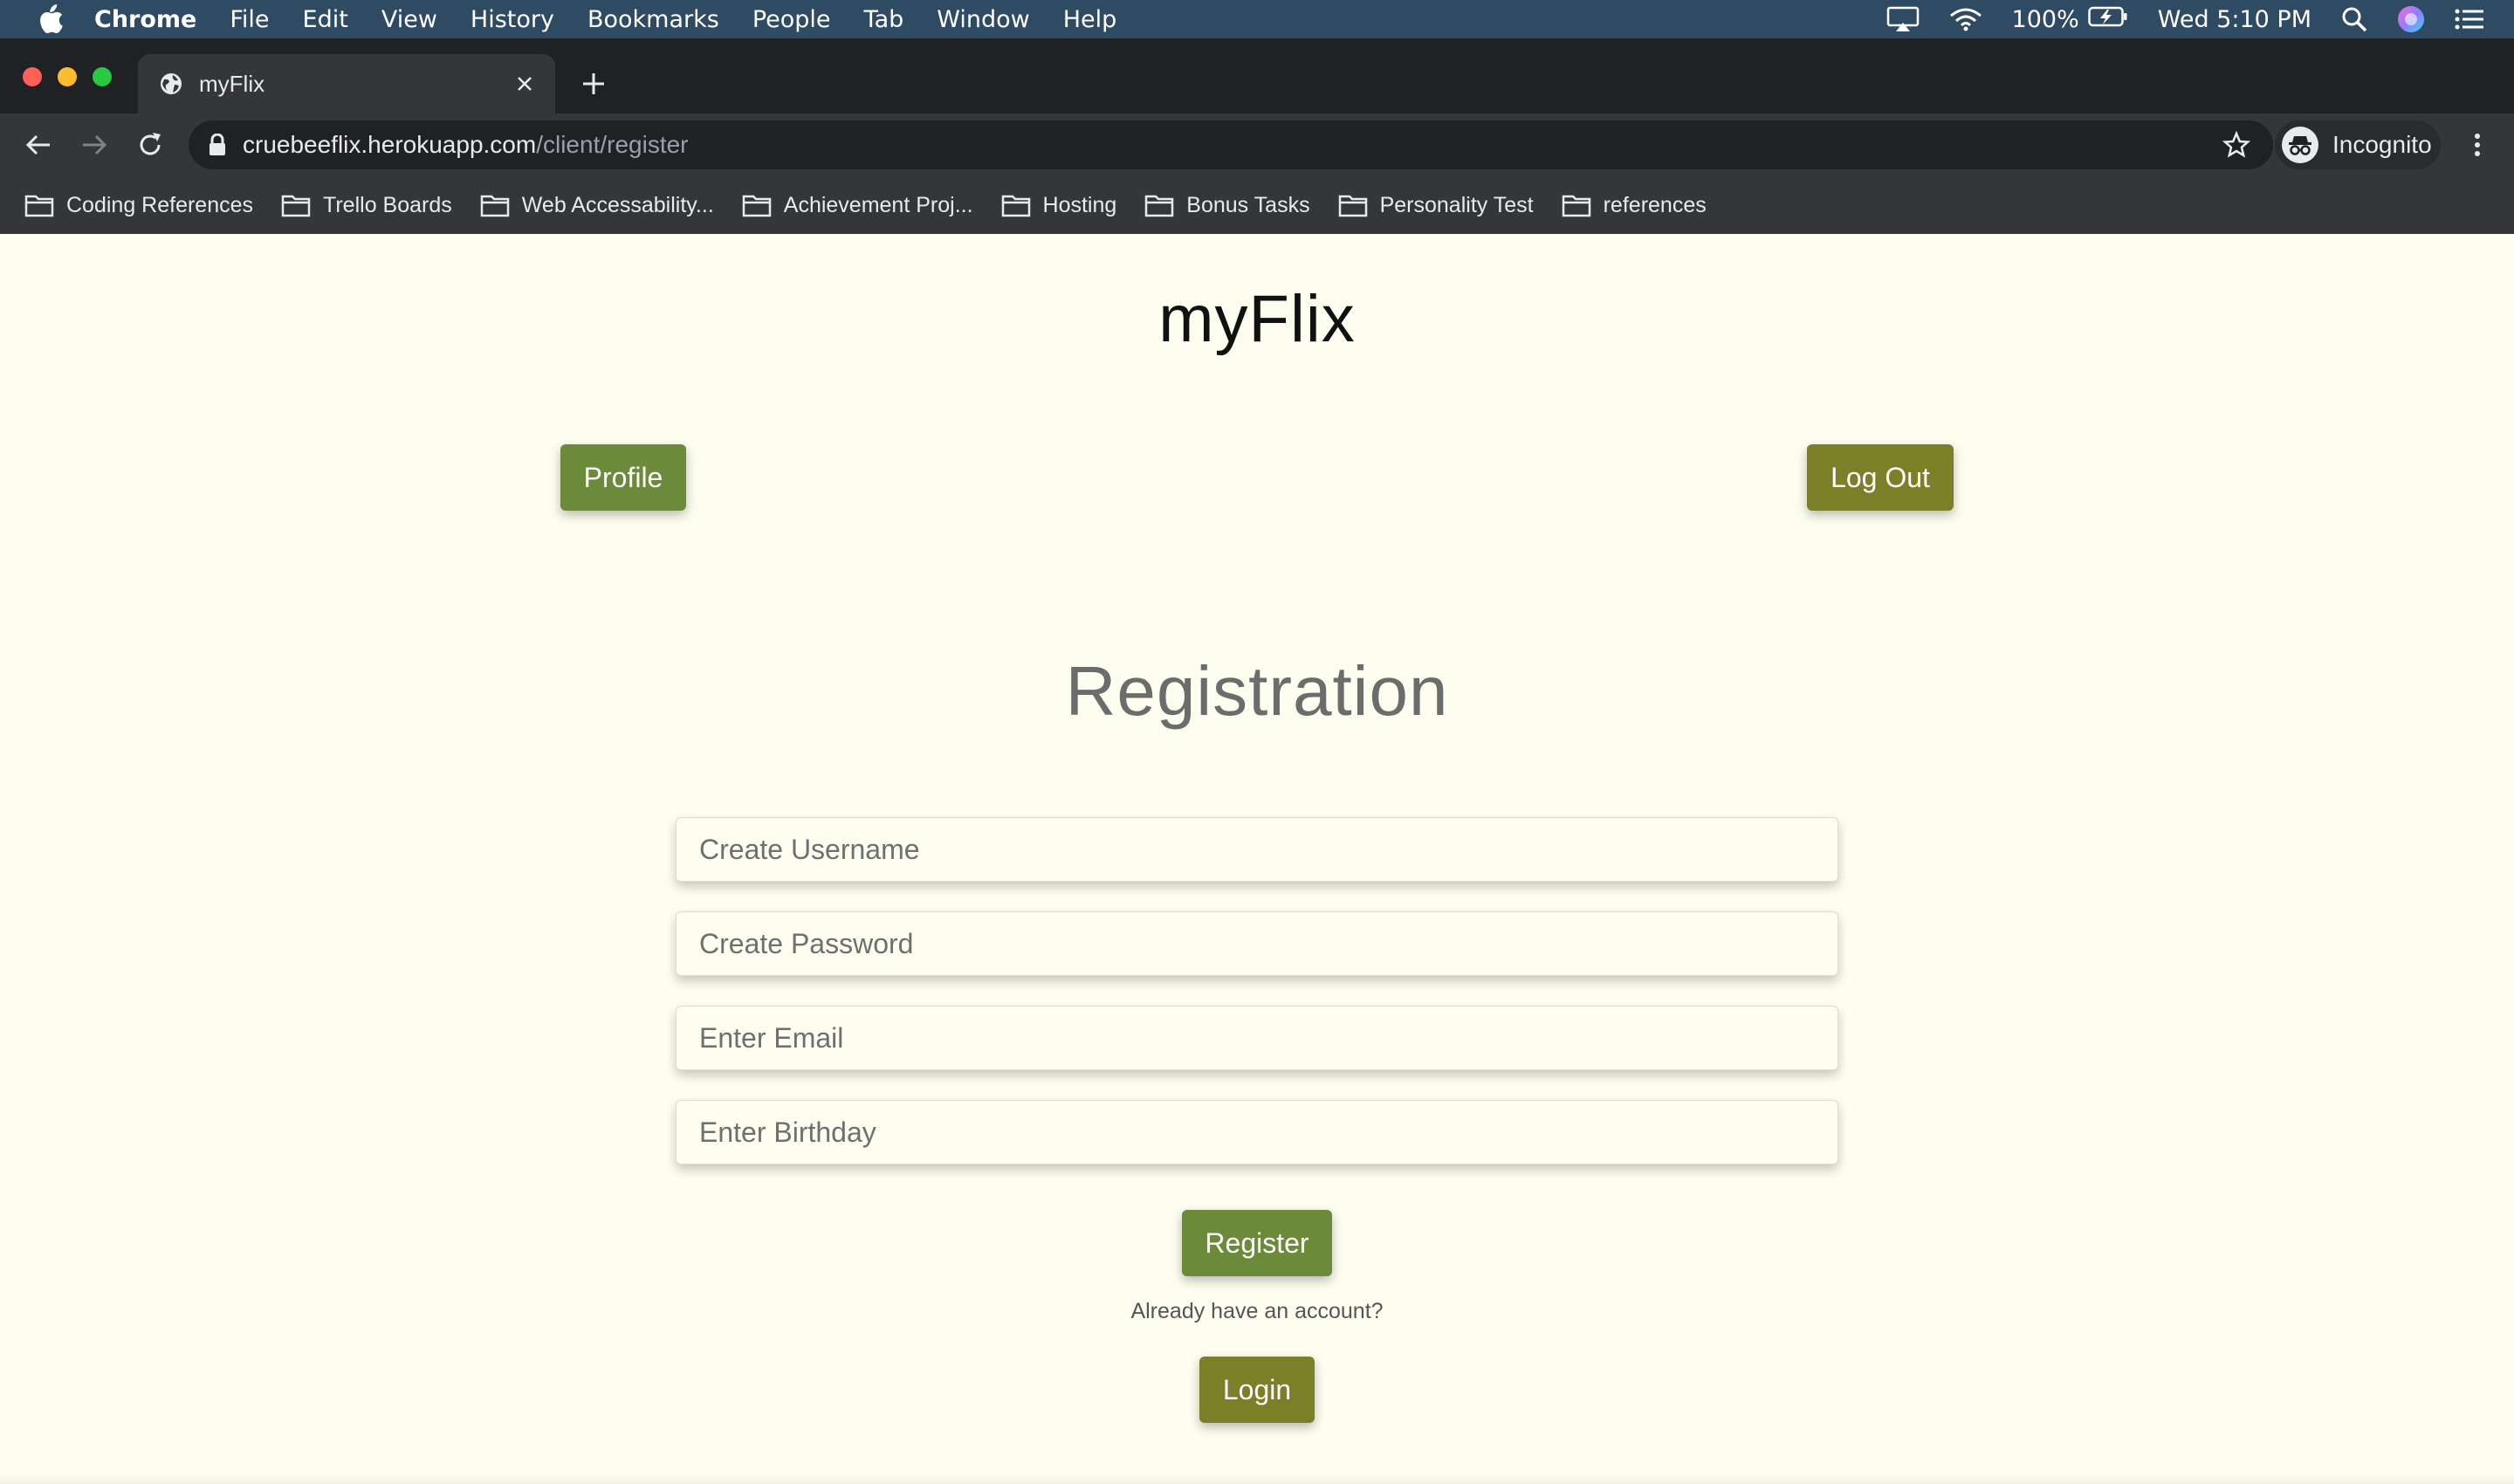 The width and height of the screenshot is (2514, 1484). What do you see at coordinates (2045, 19) in the screenshot?
I see `battery-percent: 100%` at bounding box center [2045, 19].